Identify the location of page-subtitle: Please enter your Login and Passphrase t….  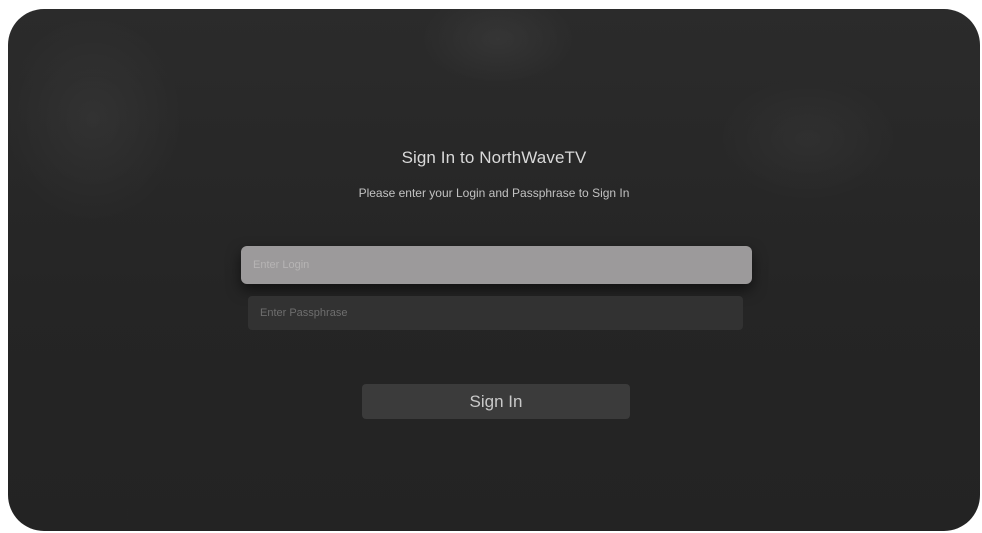
(494, 193).